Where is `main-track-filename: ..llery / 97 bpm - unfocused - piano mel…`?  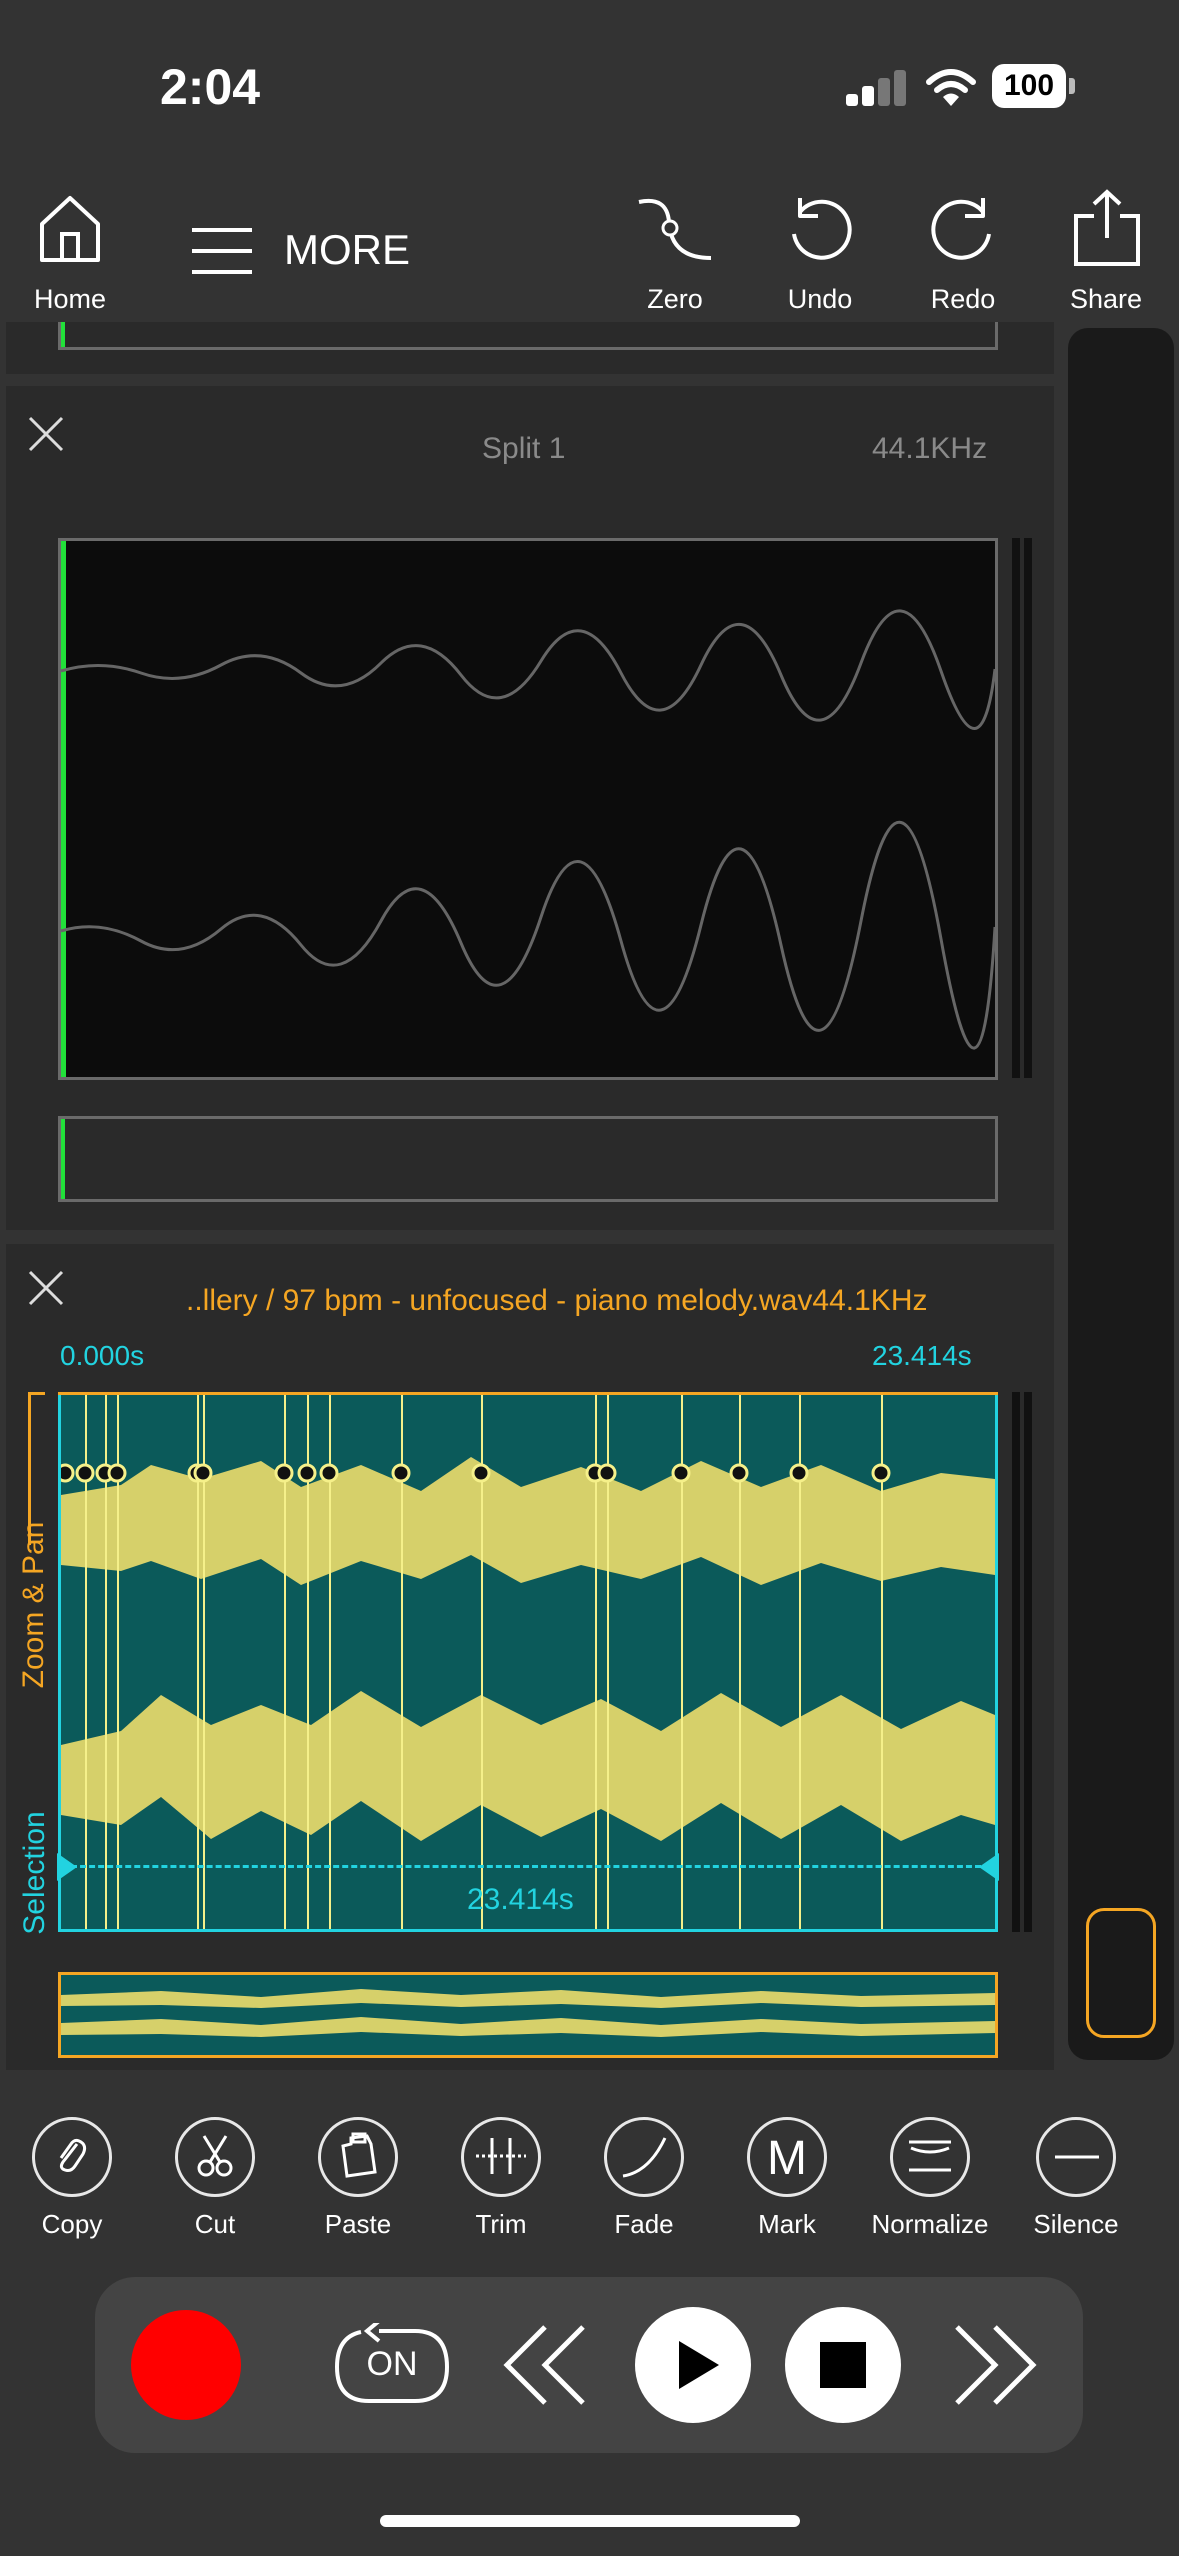 main-track-filename: ..llery / 97 bpm - unfocused - piano mel… is located at coordinates (499, 1300).